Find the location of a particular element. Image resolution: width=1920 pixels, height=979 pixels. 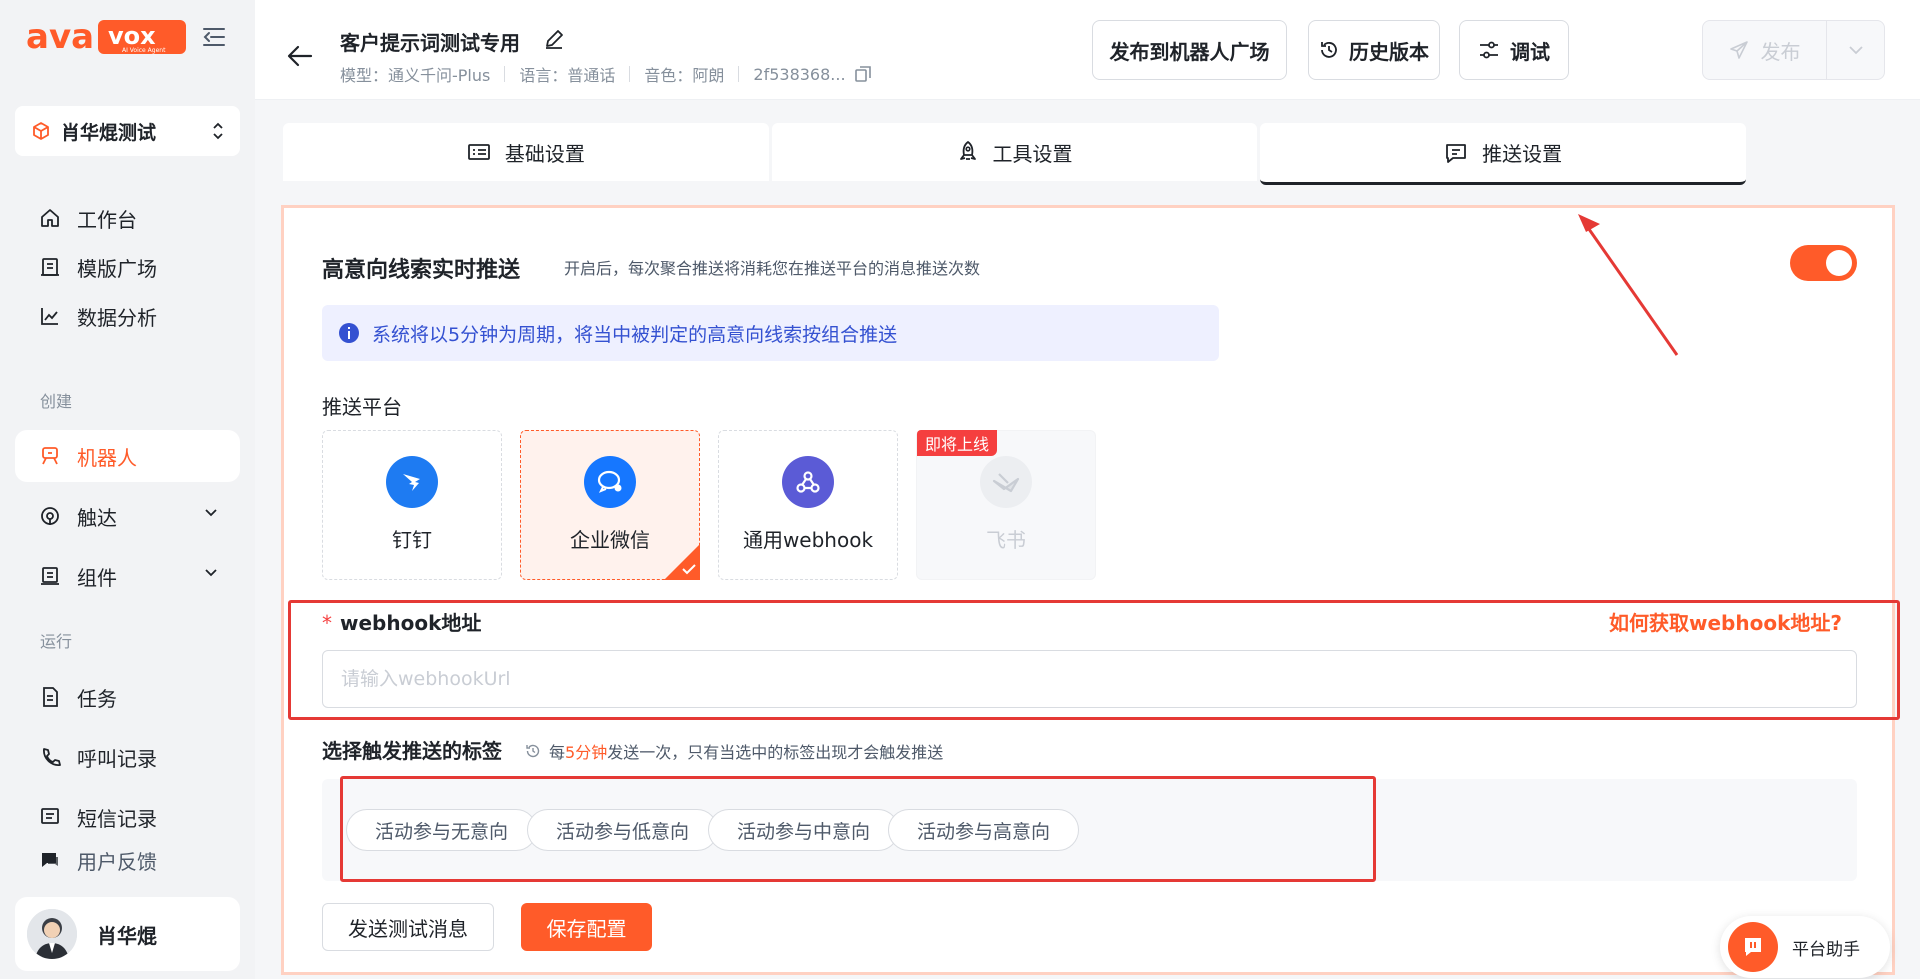

reach-icon is located at coordinates (50, 516).